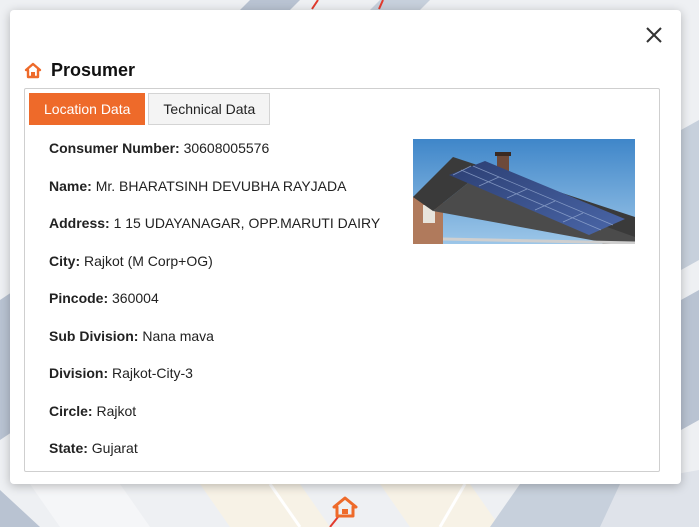 This screenshot has width=699, height=527. I want to click on field-value: Gujarat, so click(114, 448).